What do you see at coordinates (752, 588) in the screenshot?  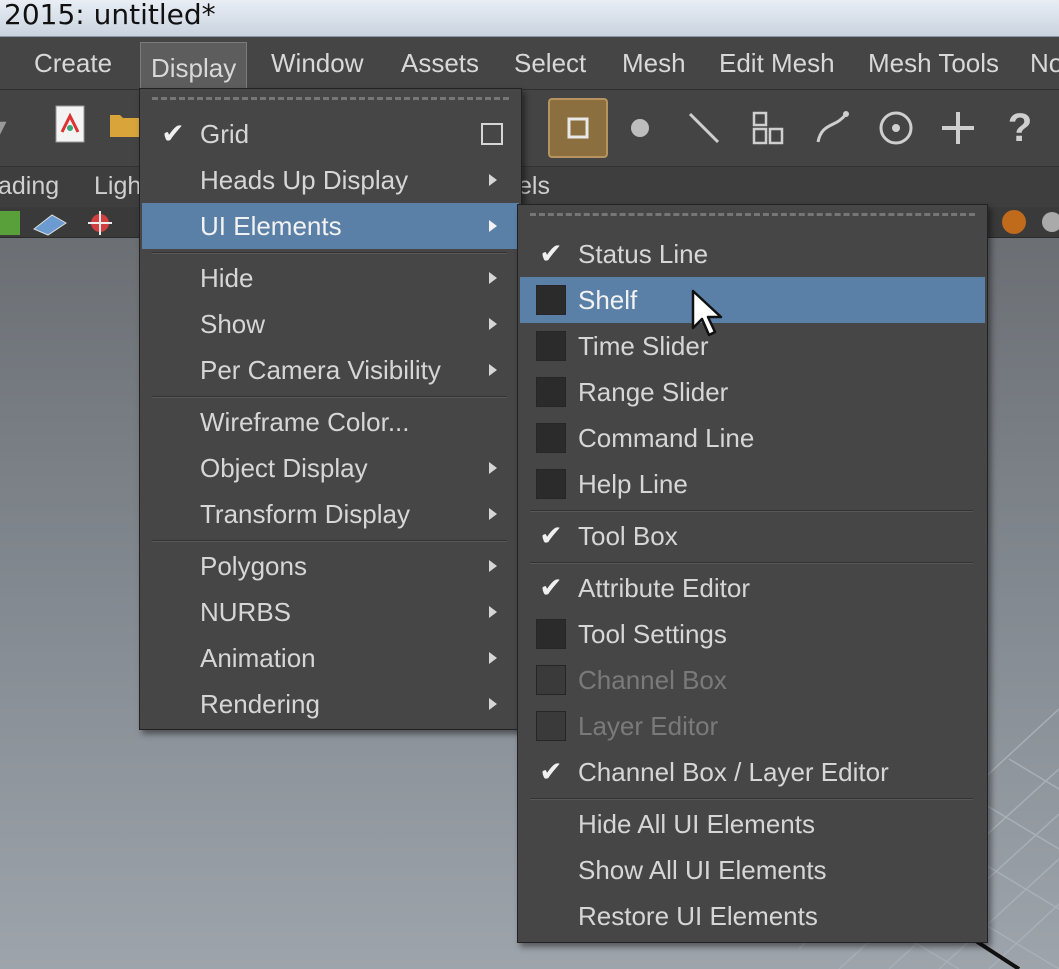 I see `menu-item-attribute-editor: ✔ Attribute Editor` at bounding box center [752, 588].